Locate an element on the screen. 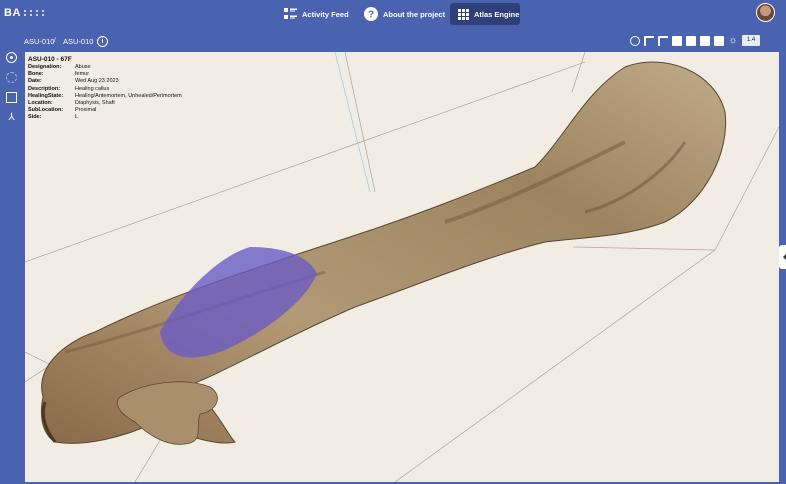 This screenshot has width=786, height=484. view-tools: ☼ 1.4 is located at coordinates (695, 40).